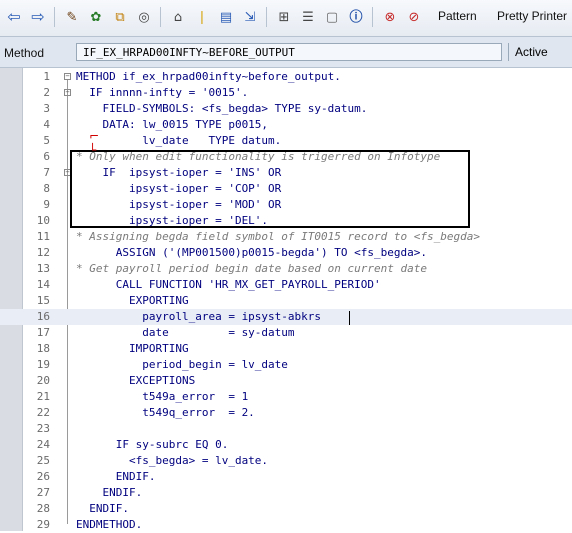 The width and height of the screenshot is (572, 533). What do you see at coordinates (43, 220) in the screenshot?
I see `line-number: 10` at bounding box center [43, 220].